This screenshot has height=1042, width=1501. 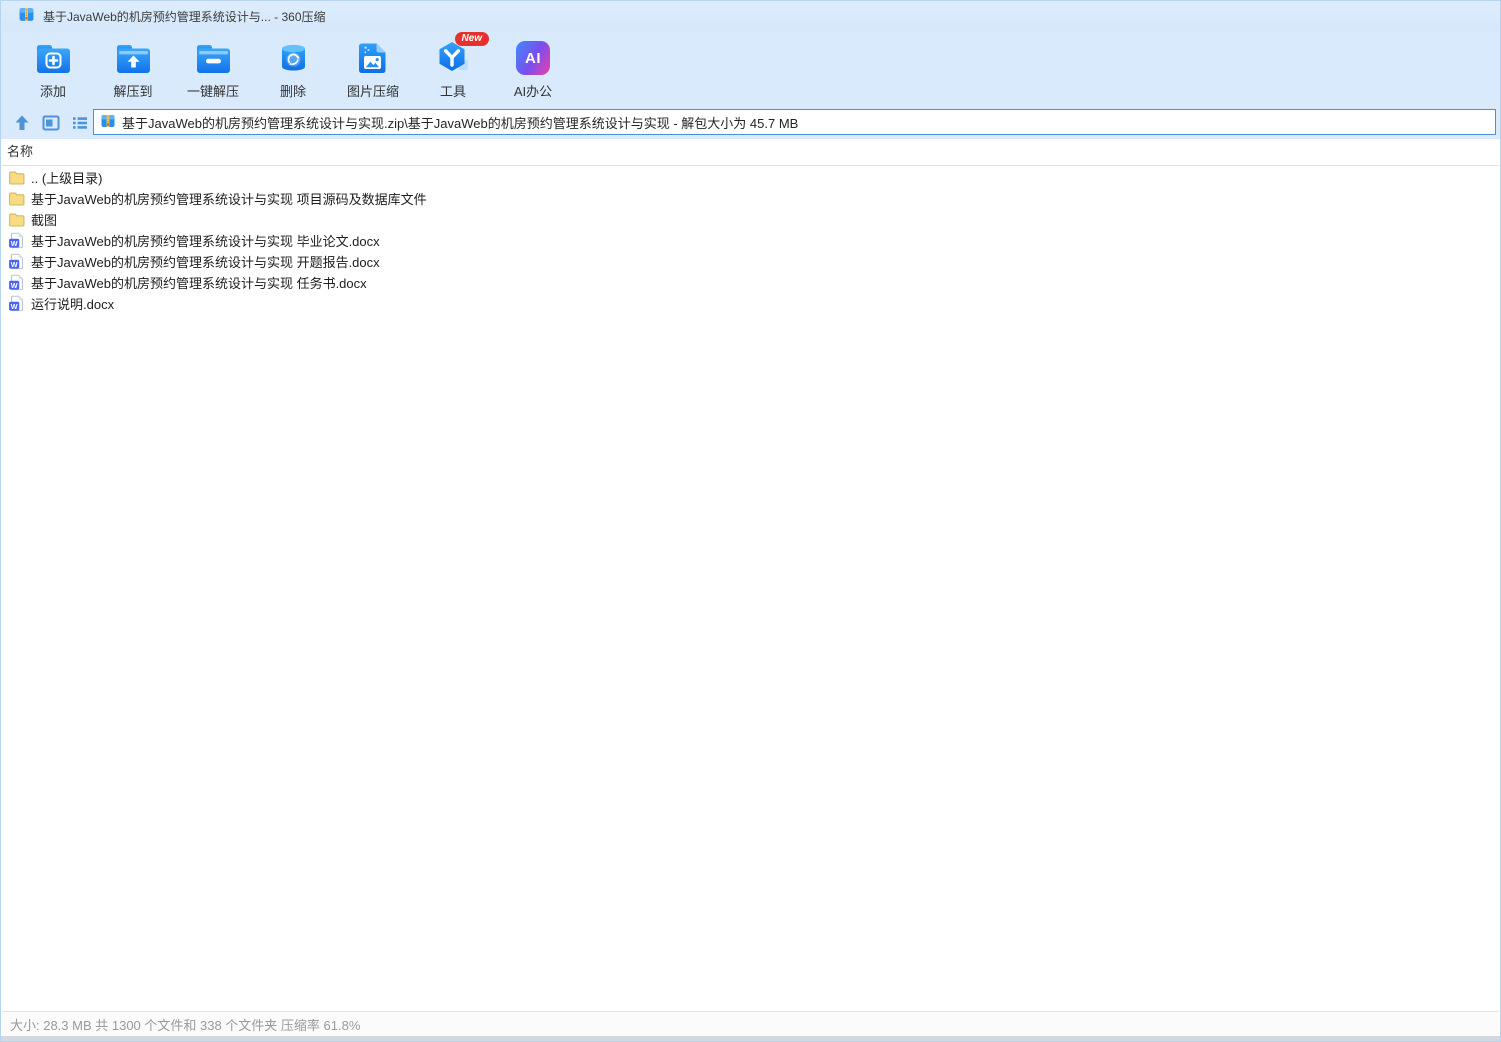 What do you see at coordinates (750, 177) in the screenshot?
I see `list-item-parent-directory: .. (上级目录)` at bounding box center [750, 177].